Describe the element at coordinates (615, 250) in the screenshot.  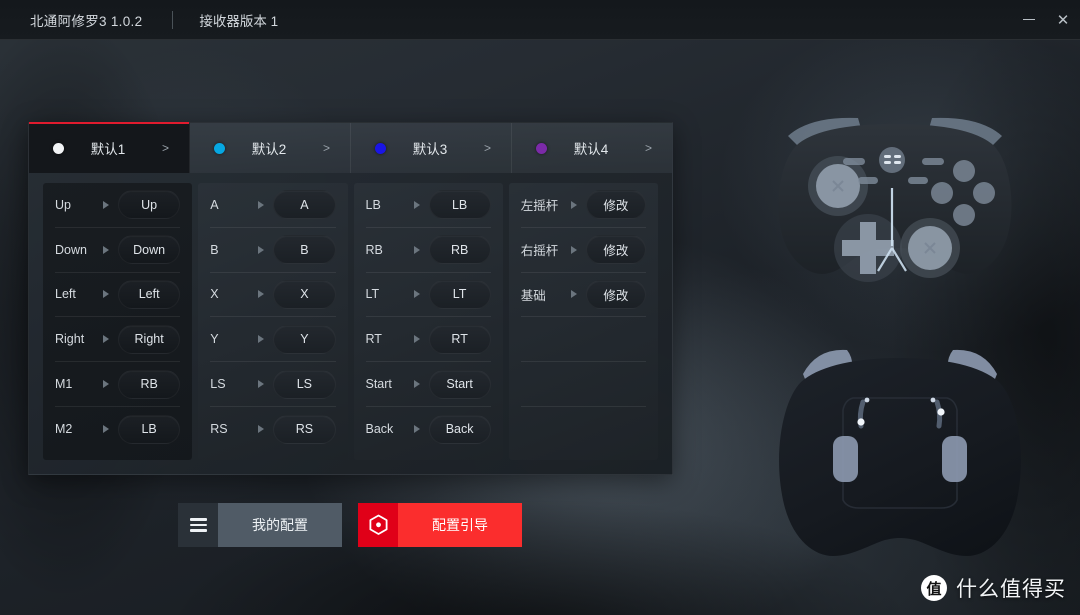
I see `edit-right-stick-button: 修改` at that location.